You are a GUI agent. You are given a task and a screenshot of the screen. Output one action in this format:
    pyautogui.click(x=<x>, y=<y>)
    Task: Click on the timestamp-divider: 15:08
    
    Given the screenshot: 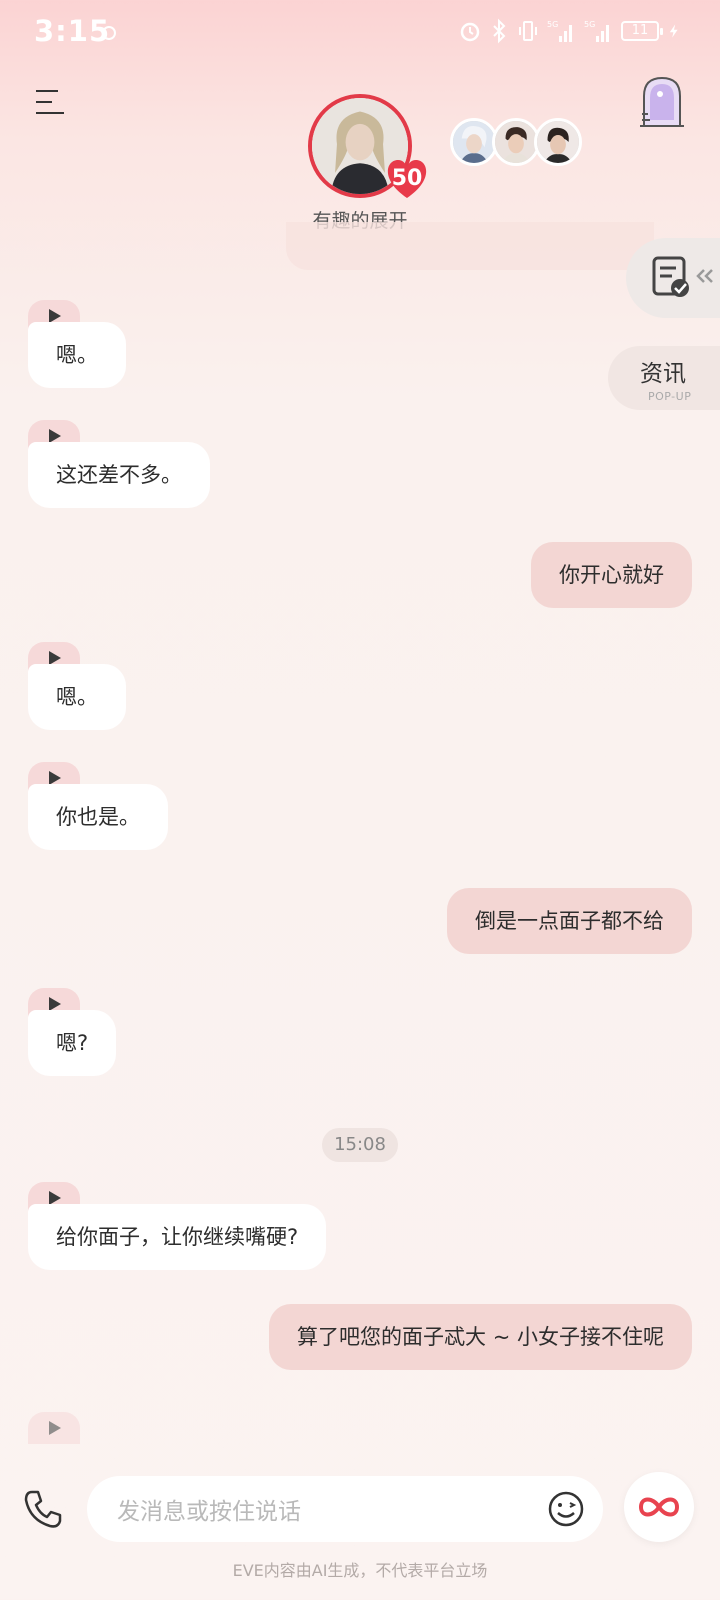 What is the action you would take?
    pyautogui.click(x=360, y=1145)
    